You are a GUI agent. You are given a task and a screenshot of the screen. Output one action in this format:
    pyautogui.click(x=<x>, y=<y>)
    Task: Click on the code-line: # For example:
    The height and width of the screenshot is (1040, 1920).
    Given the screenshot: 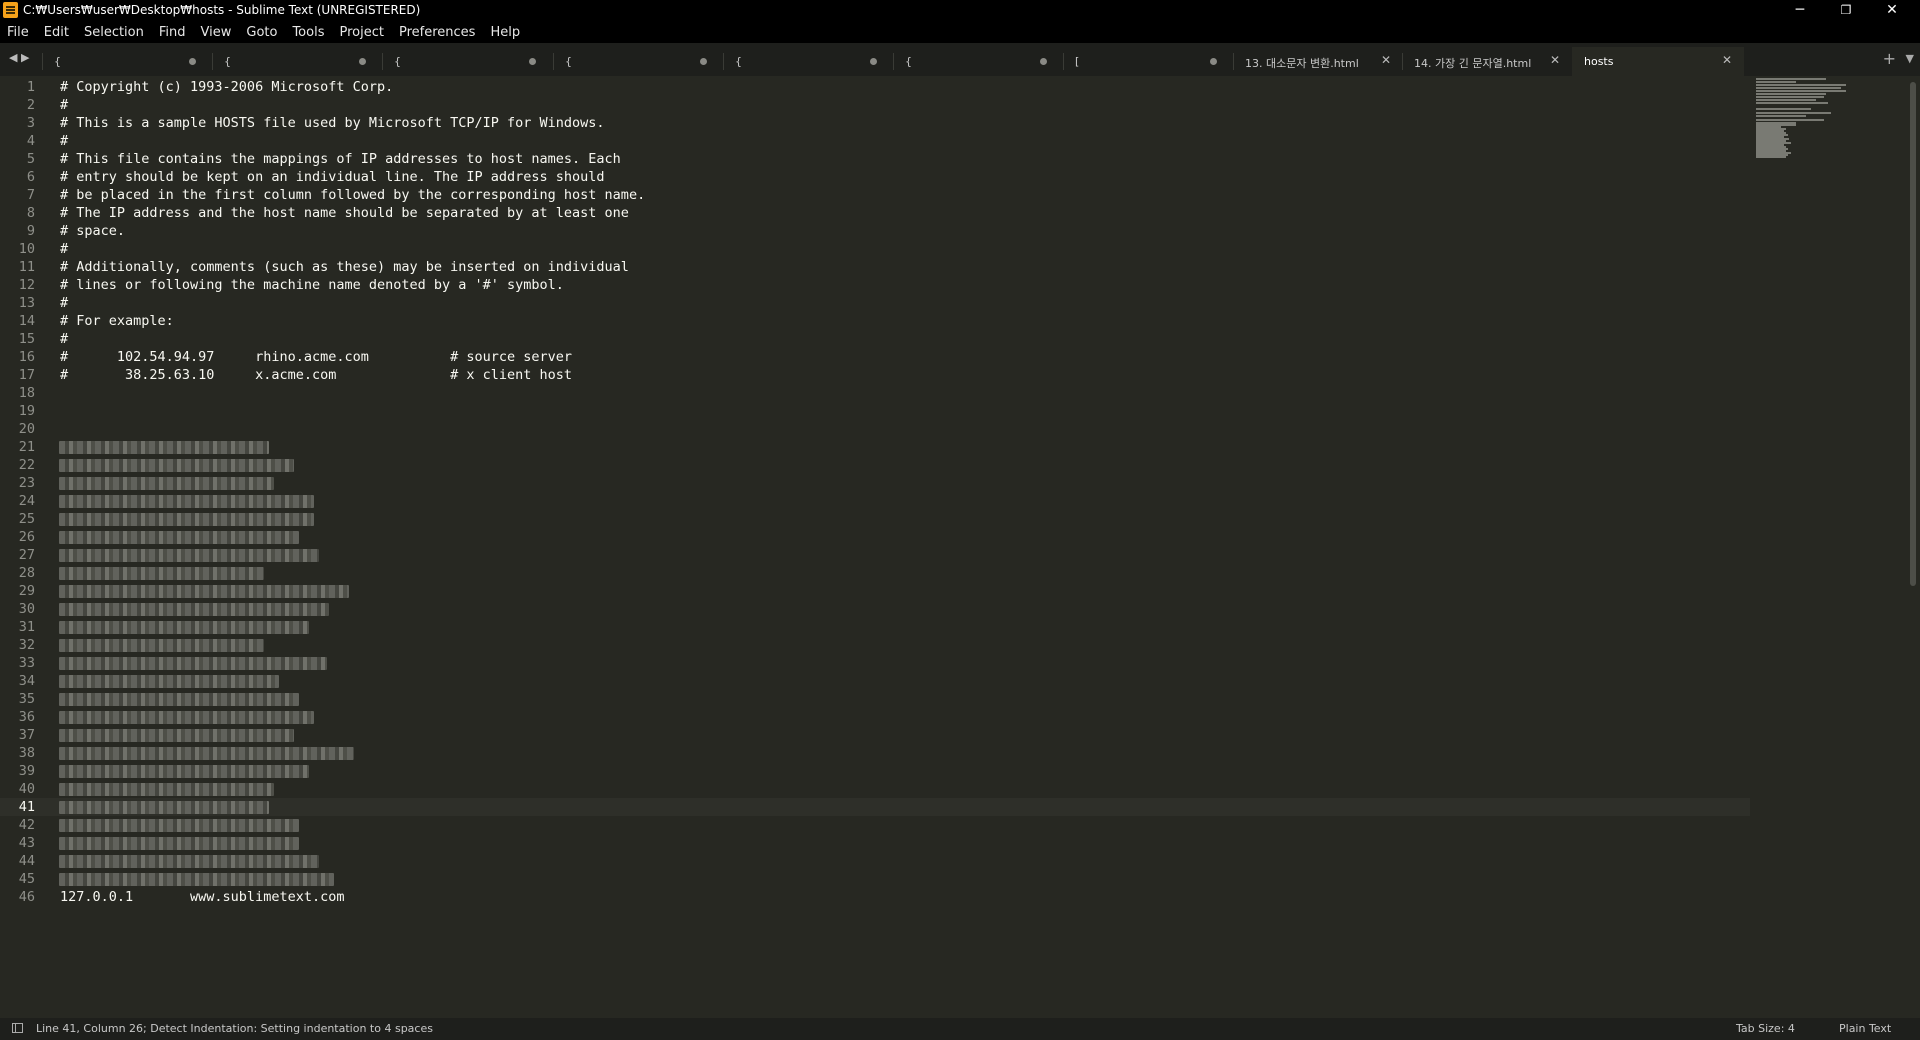 What is the action you would take?
    pyautogui.click(x=117, y=321)
    